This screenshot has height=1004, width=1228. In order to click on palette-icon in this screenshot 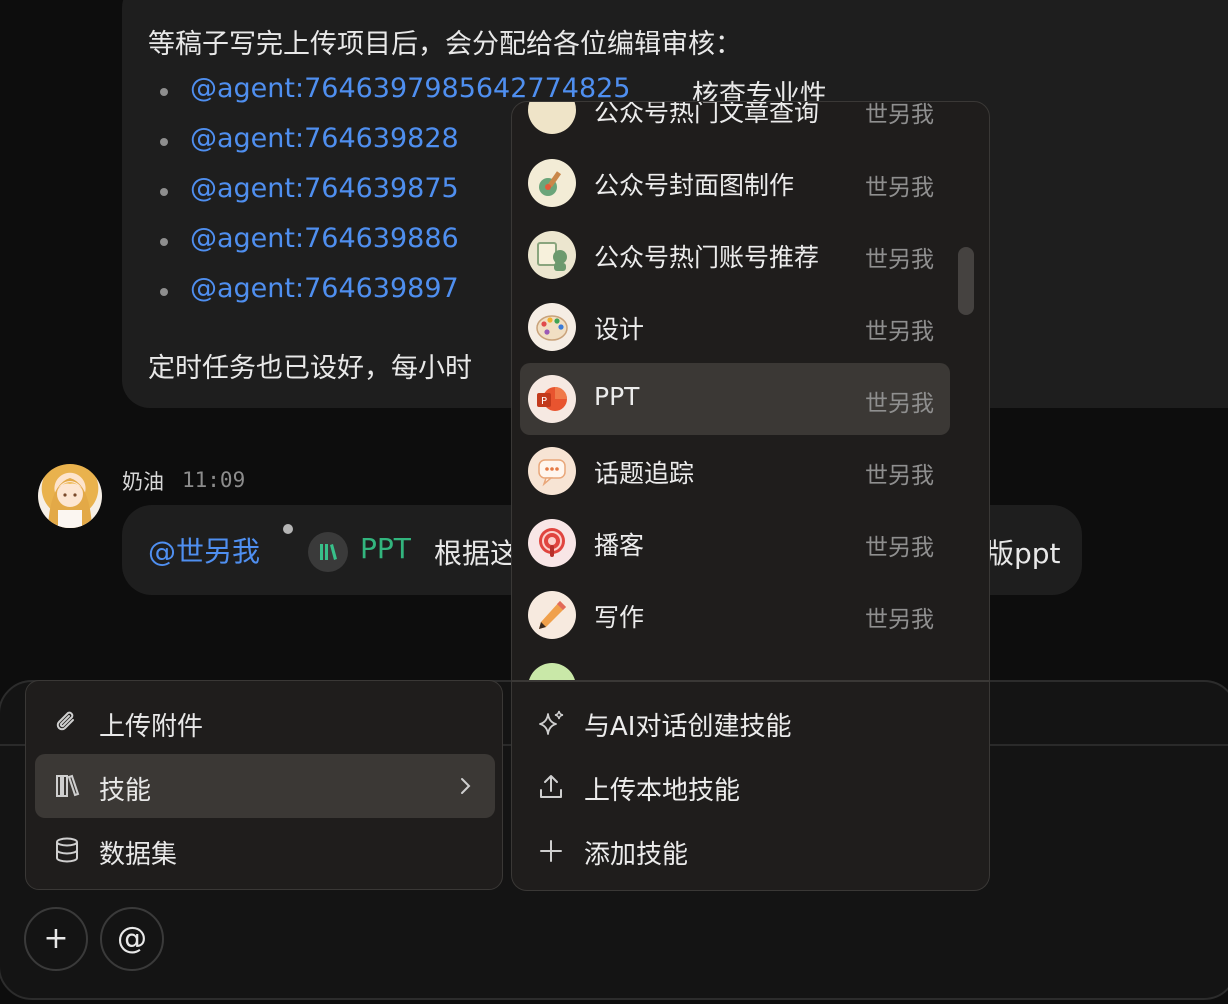, I will do `click(552, 327)`.